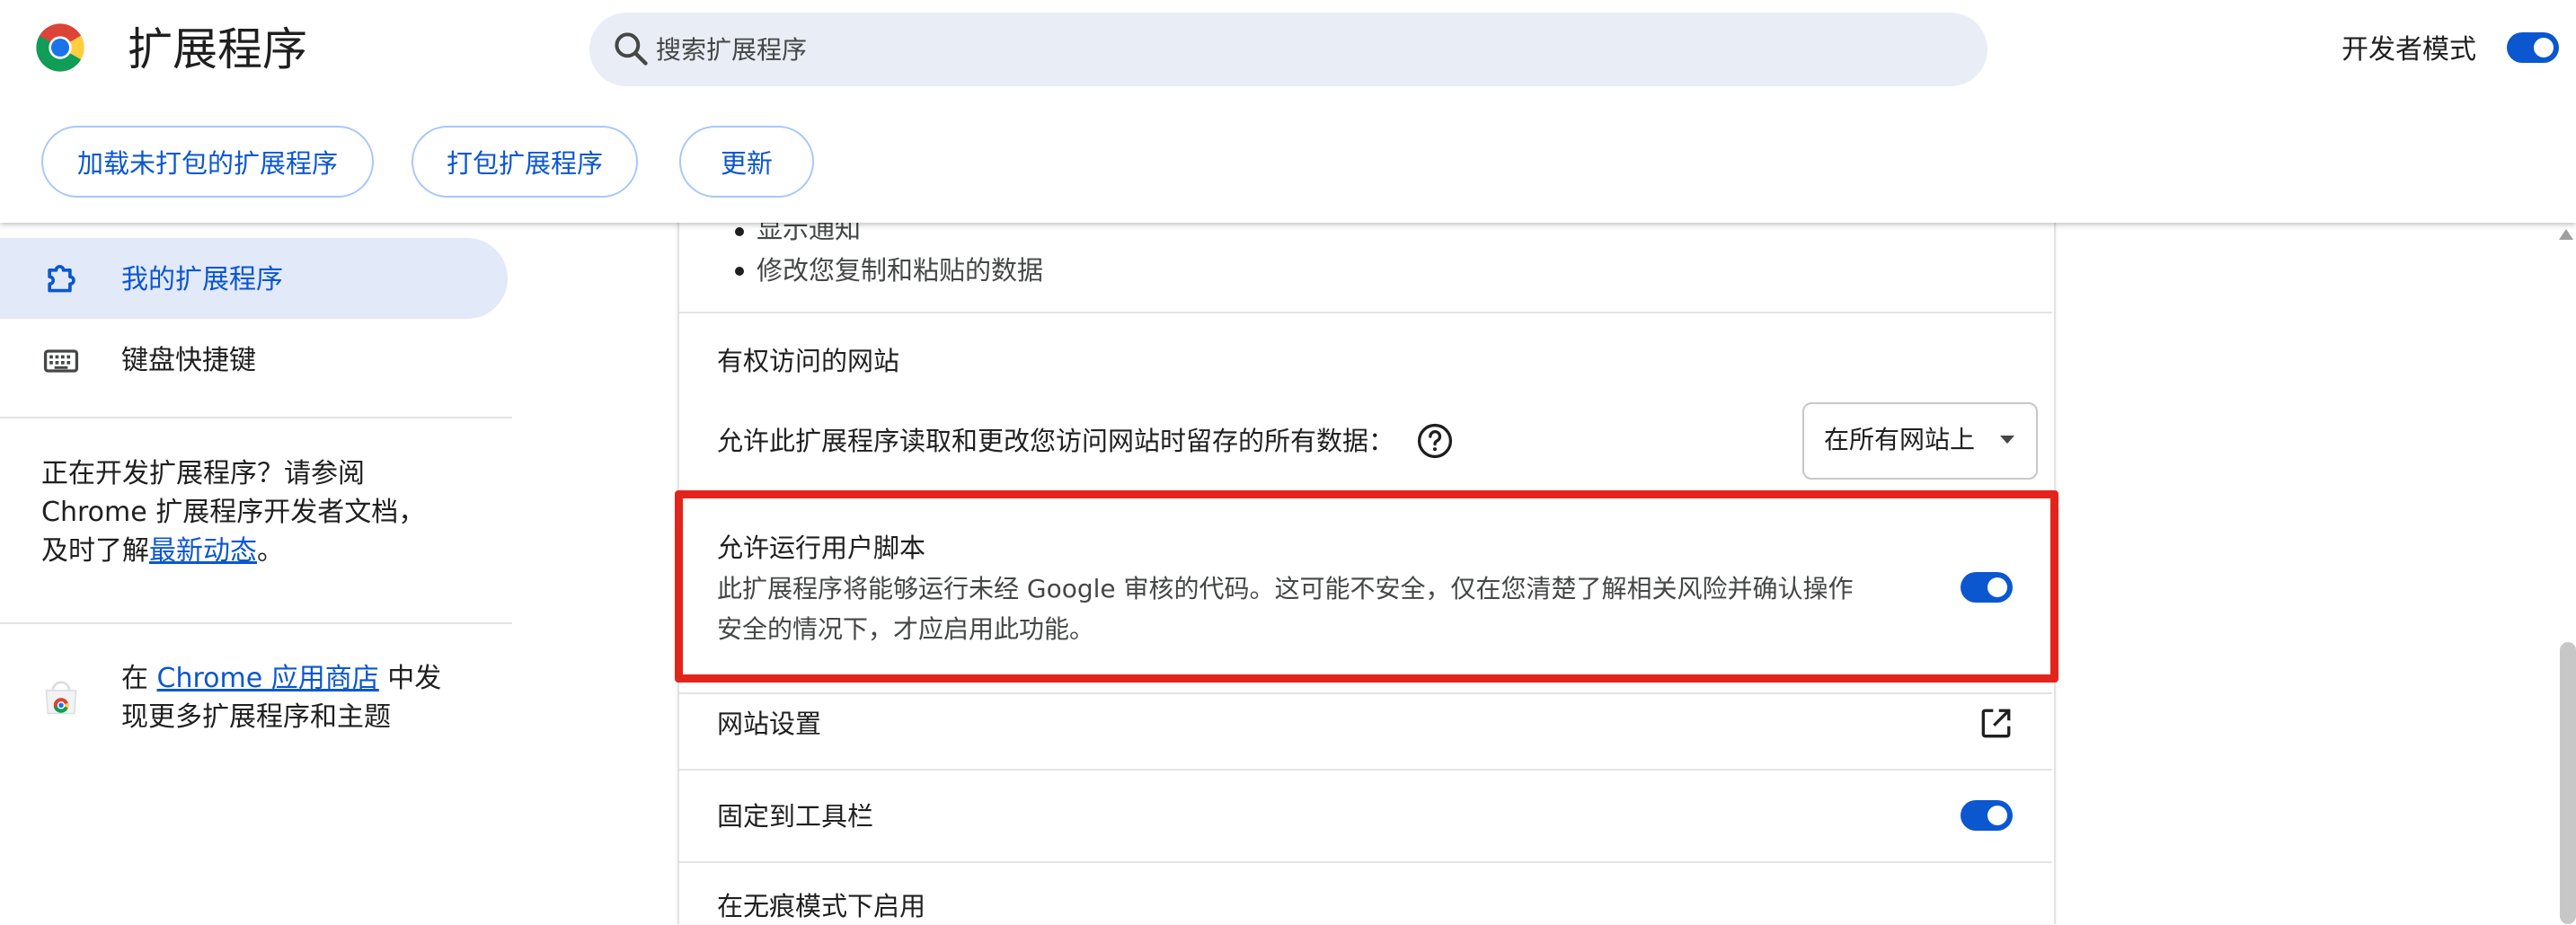  I want to click on incognito-label: 在无痕模式下启用, so click(821, 906).